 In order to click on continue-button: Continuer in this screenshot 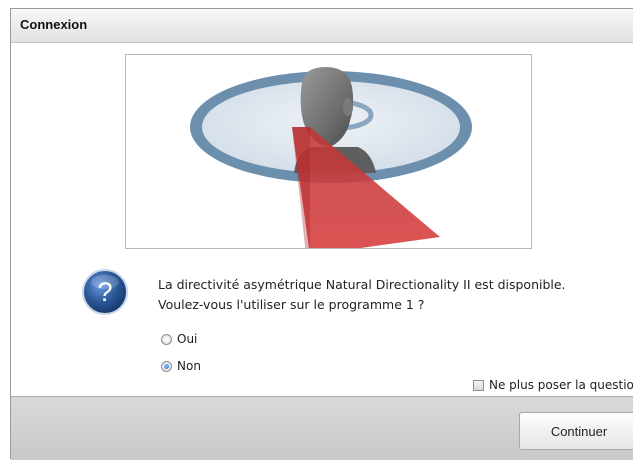, I will do `click(576, 431)`.